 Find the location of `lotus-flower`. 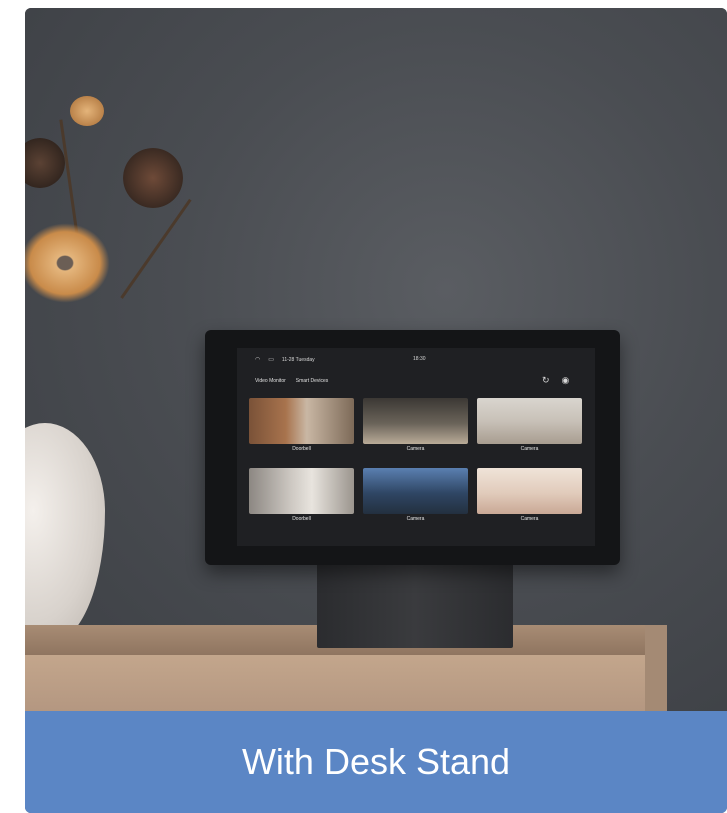

lotus-flower is located at coordinates (67, 263).